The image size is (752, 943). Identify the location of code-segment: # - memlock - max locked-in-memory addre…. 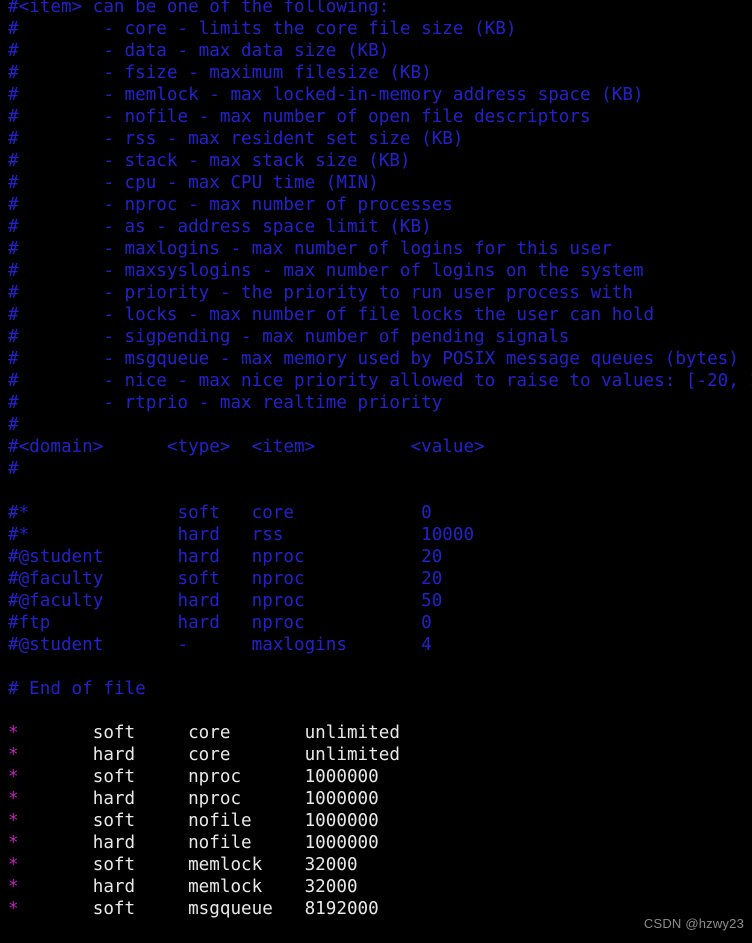
(326, 95).